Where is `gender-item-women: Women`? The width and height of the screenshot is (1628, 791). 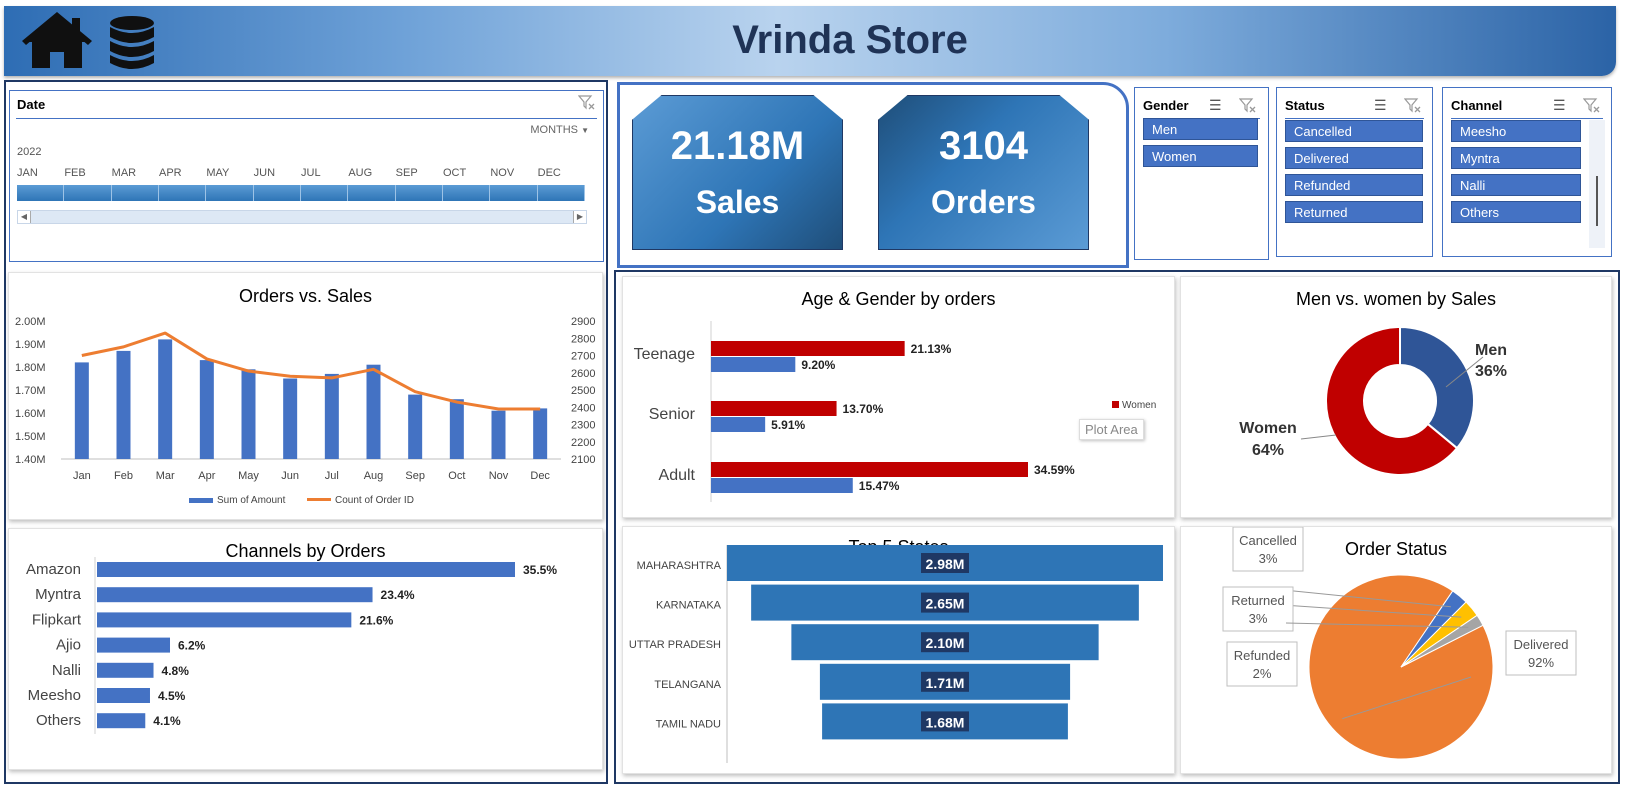
gender-item-women: Women is located at coordinates (1200, 156).